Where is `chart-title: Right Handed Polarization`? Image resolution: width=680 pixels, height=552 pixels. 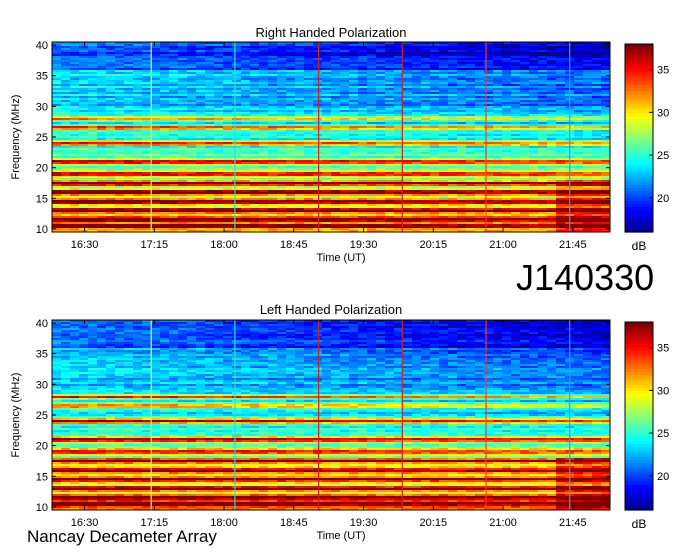
chart-title: Right Handed Polarization is located at coordinates (330, 32).